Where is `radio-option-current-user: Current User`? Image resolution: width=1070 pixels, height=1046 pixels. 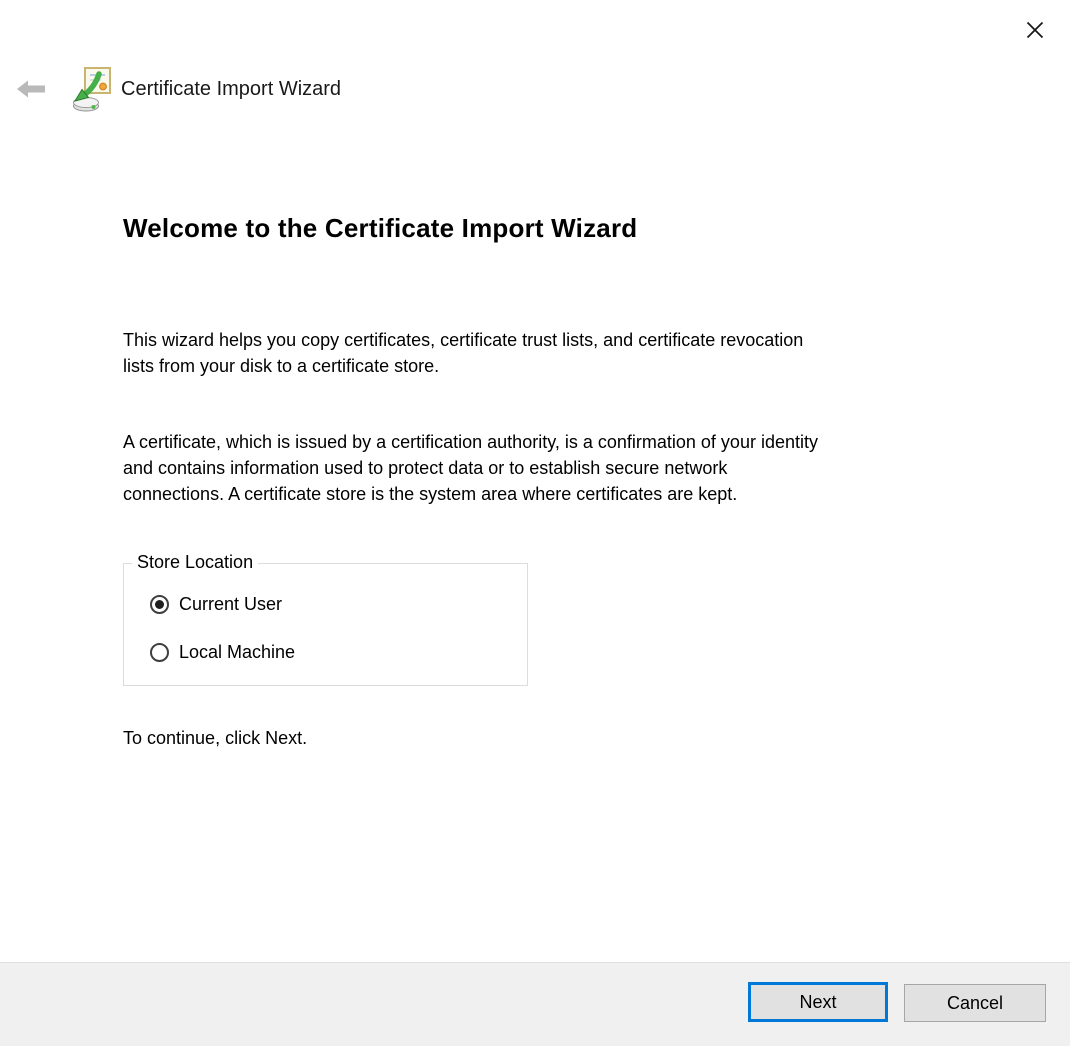
radio-option-current-user: Current User is located at coordinates (216, 604).